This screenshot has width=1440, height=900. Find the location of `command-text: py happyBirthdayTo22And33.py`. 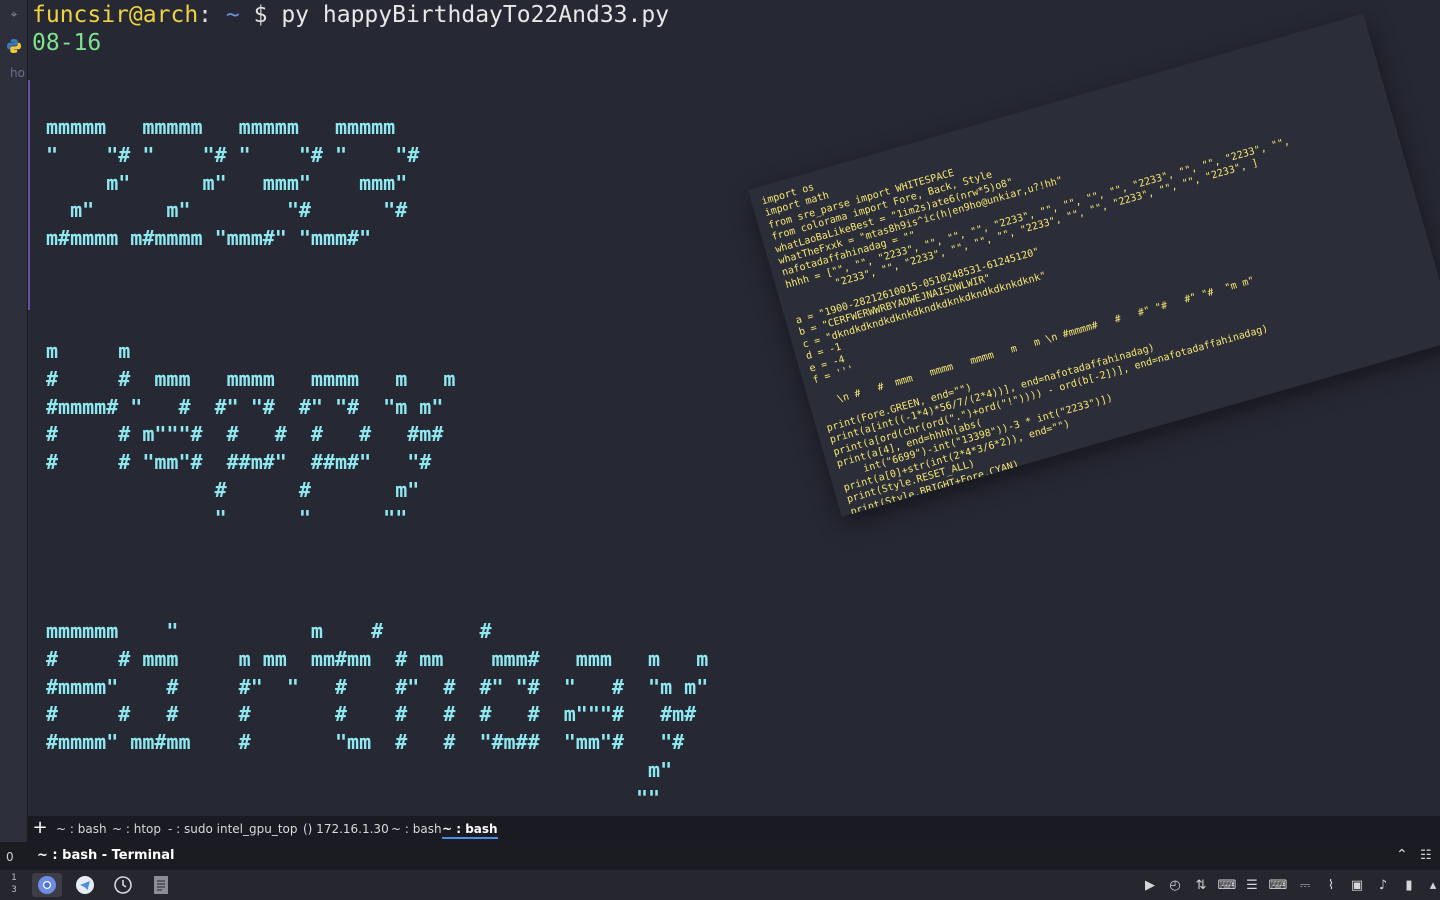

command-text: py happyBirthdayTo22And33.py is located at coordinates (475, 15).